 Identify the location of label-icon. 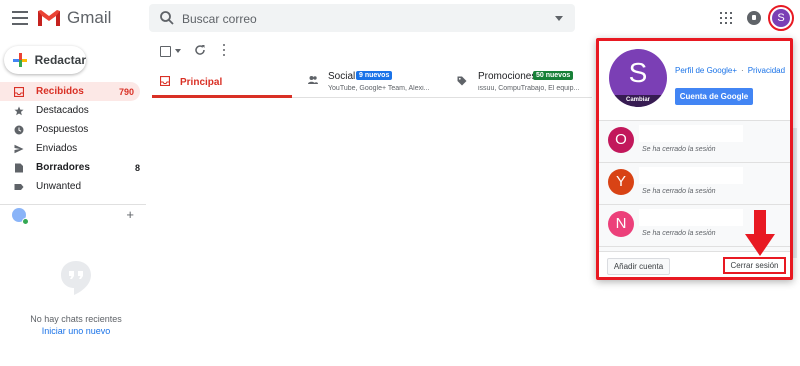
(19, 186).